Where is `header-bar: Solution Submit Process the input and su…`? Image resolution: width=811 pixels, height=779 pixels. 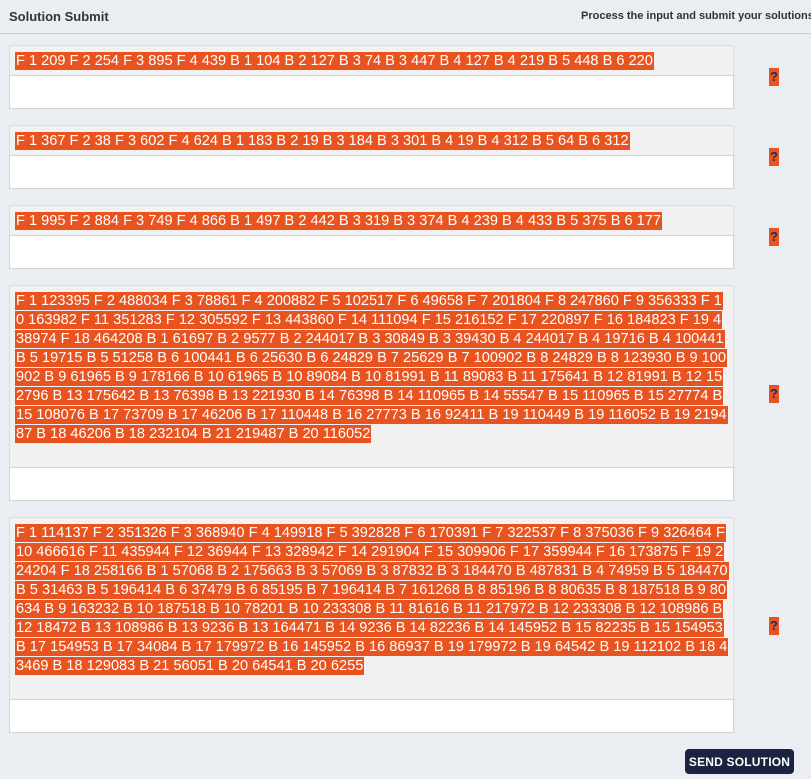 header-bar: Solution Submit Process the input and su… is located at coordinates (405, 17).